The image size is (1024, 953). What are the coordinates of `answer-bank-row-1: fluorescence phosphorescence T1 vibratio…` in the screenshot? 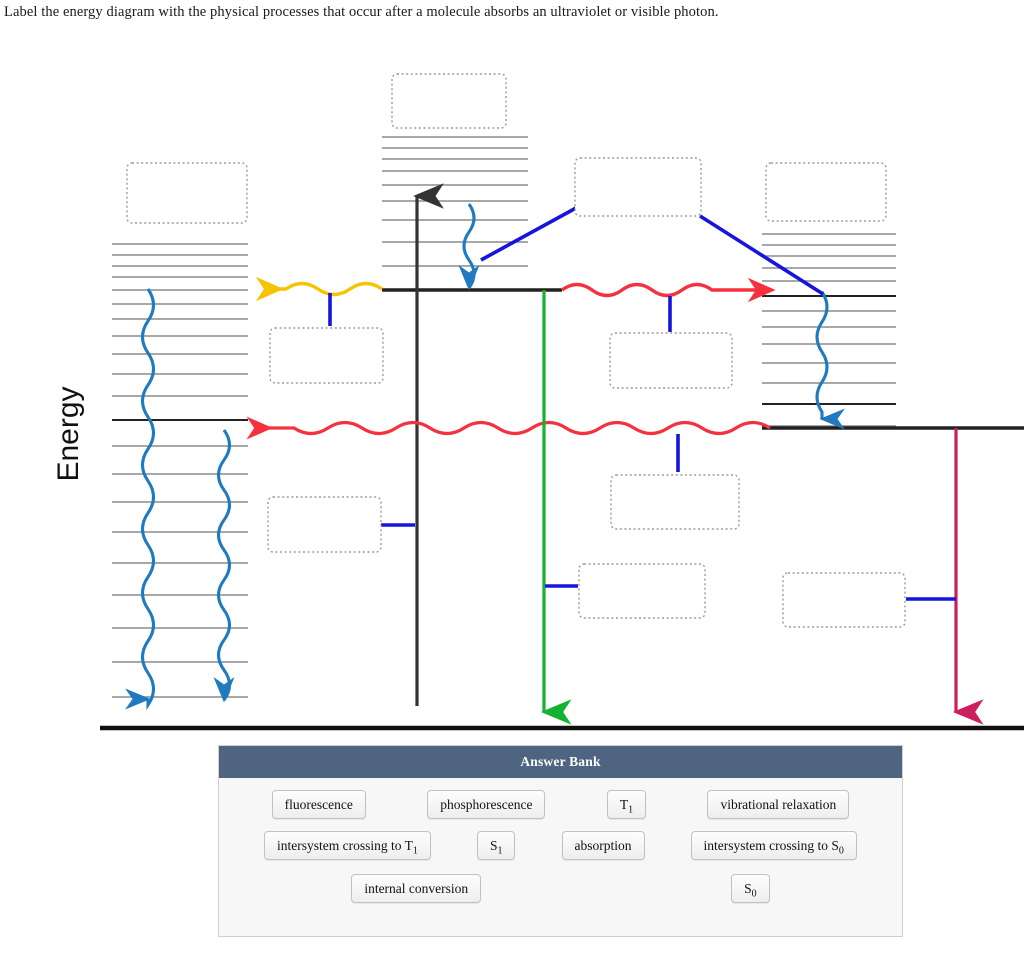 It's located at (560, 804).